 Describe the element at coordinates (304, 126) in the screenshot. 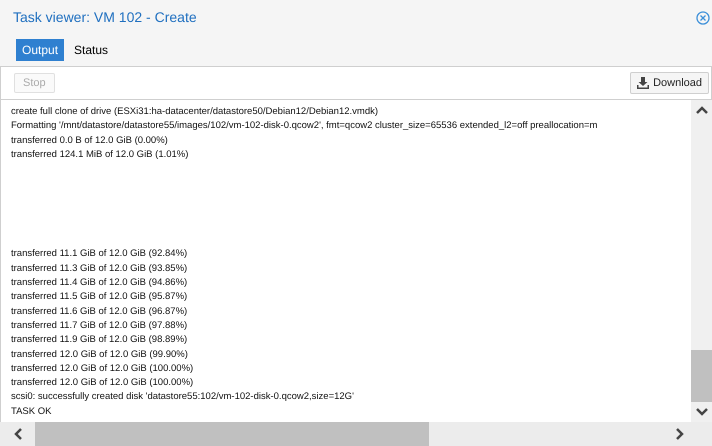

I see `log-line: Formatting '/mnt/datastore/datastore55/images/102/vm-102-disk-0.qcow2', fmt=qcow2 cluster_size=65536 extended_l2=off preallocation=m` at that location.